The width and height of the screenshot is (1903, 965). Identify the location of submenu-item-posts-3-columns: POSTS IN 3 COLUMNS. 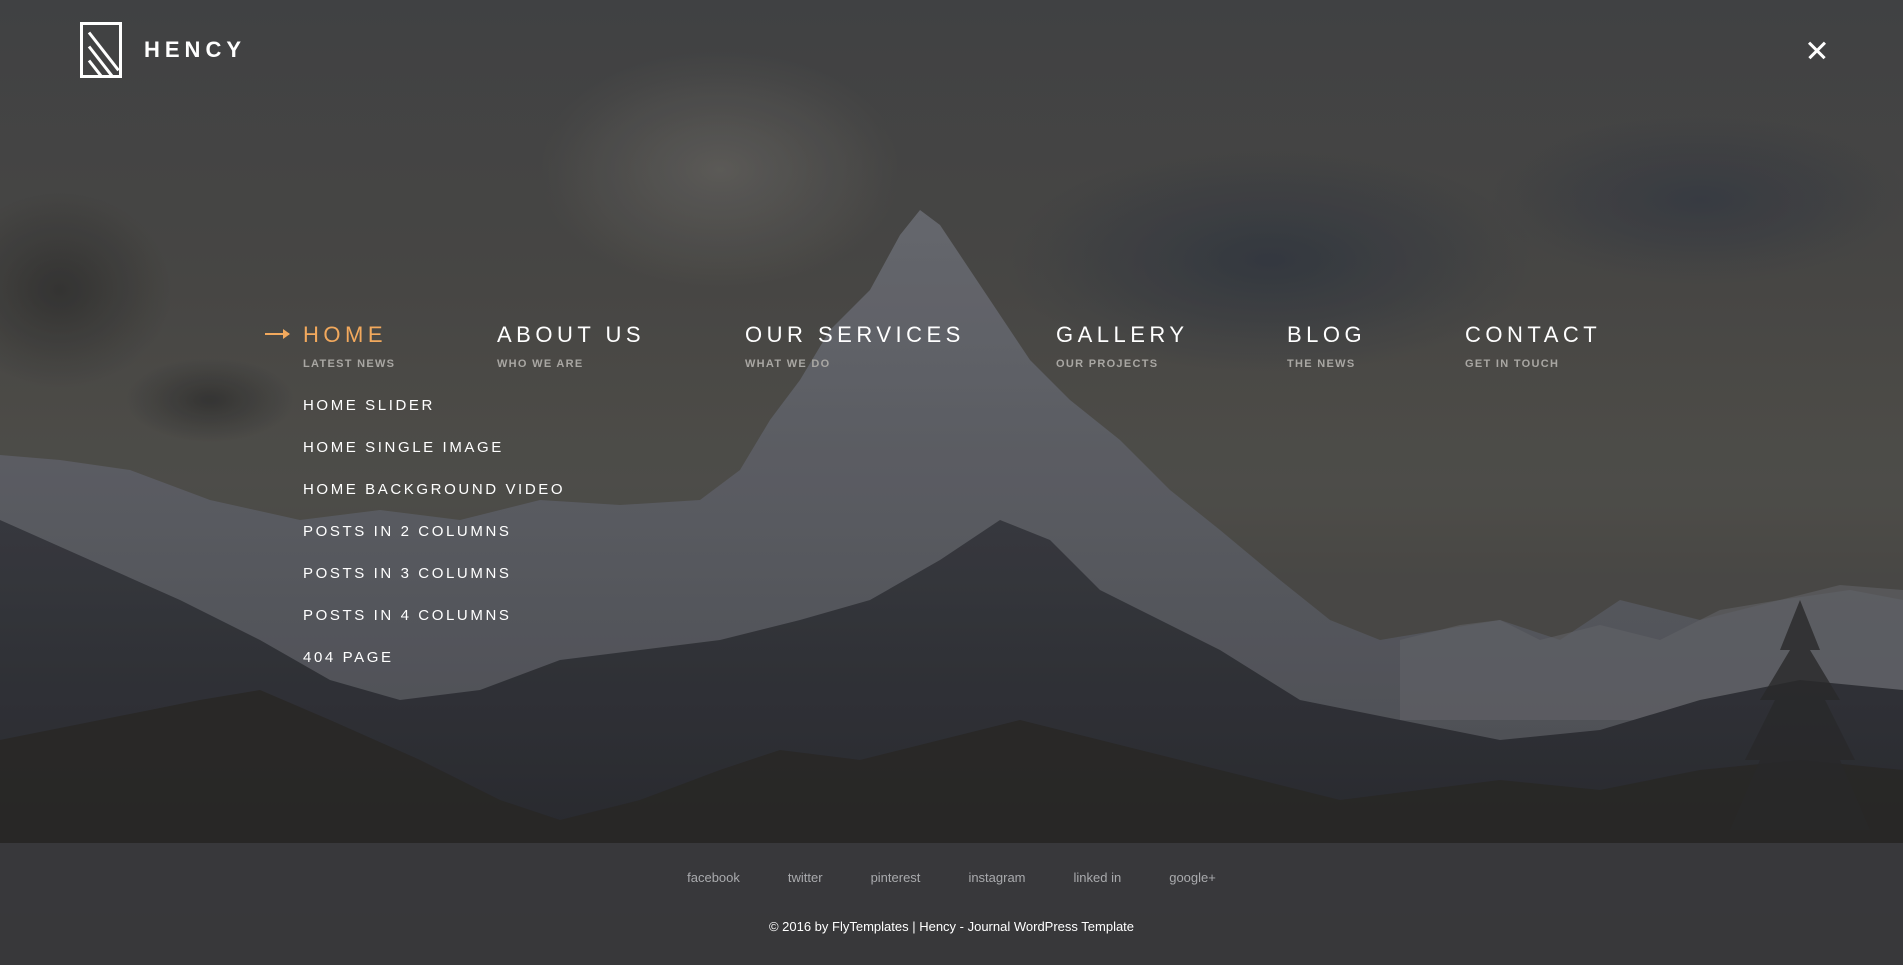
(434, 585).